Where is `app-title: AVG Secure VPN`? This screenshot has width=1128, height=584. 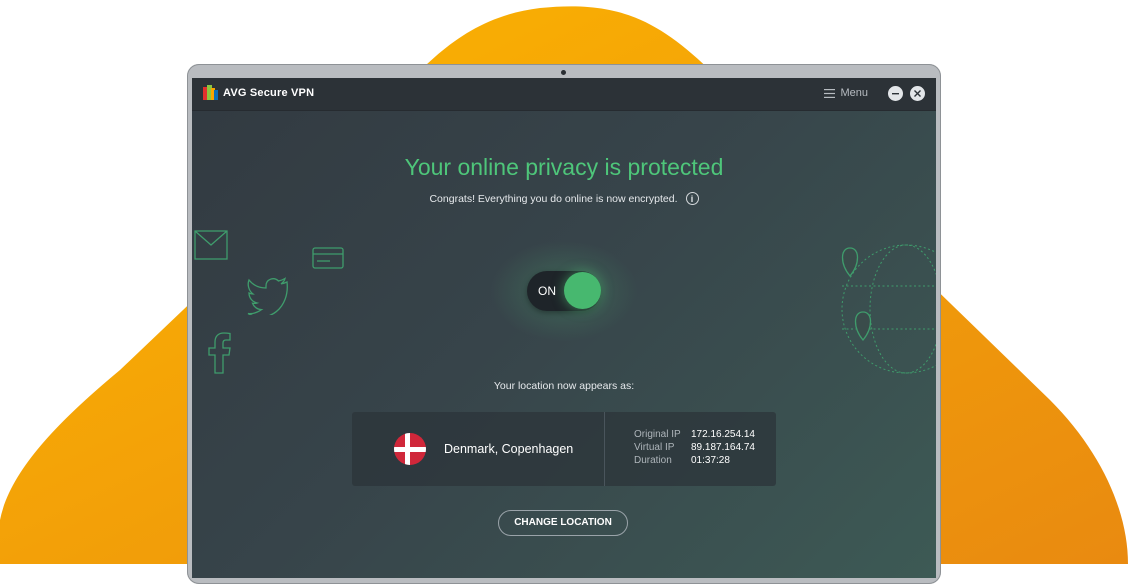
app-title: AVG Secure VPN is located at coordinates (269, 92).